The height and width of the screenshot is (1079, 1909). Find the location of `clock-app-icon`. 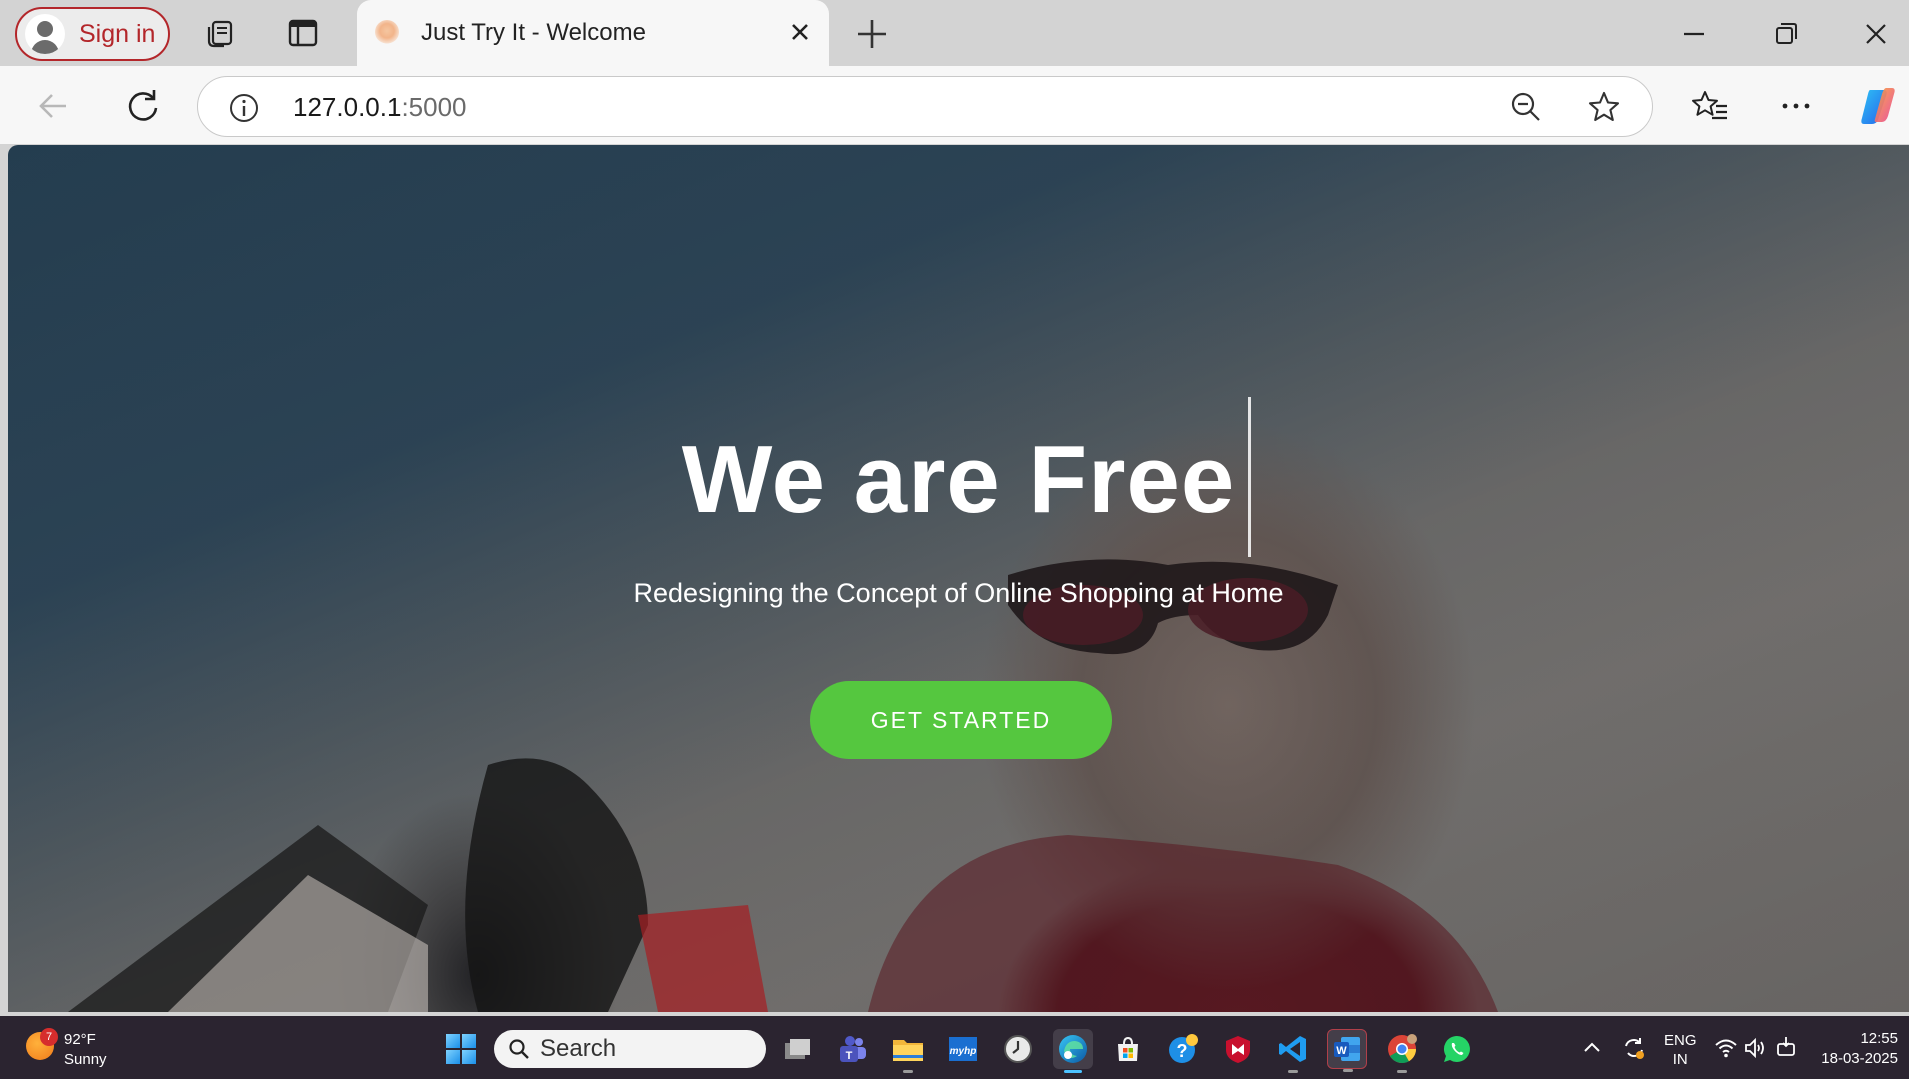

clock-app-icon is located at coordinates (1018, 1049).